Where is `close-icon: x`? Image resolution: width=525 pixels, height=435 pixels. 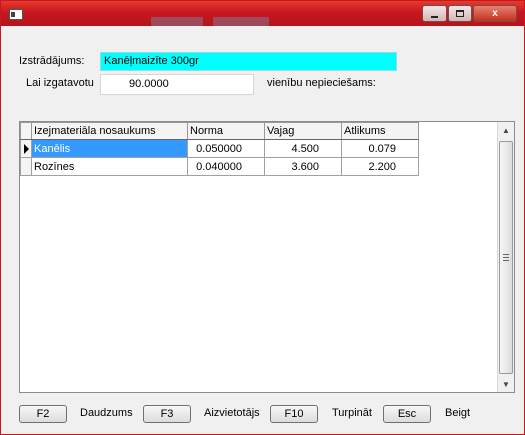
close-icon: x is located at coordinates (495, 13).